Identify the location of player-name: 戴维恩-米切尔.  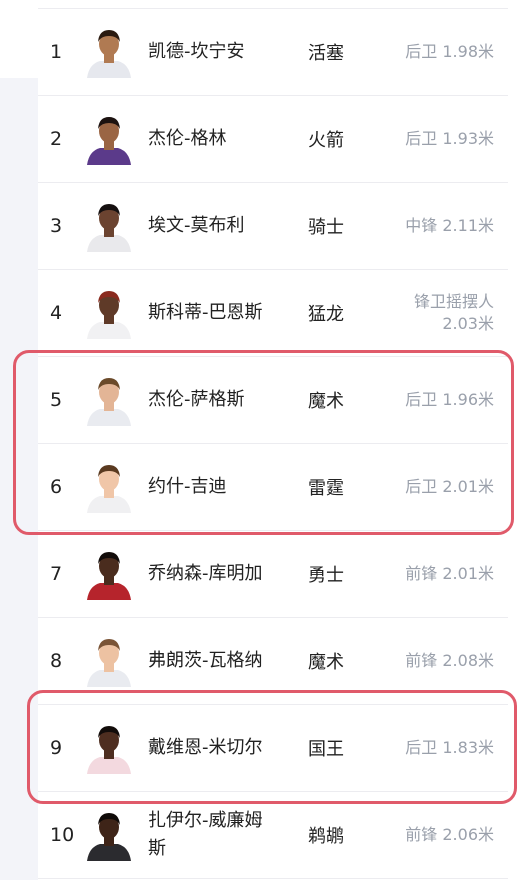
(205, 747).